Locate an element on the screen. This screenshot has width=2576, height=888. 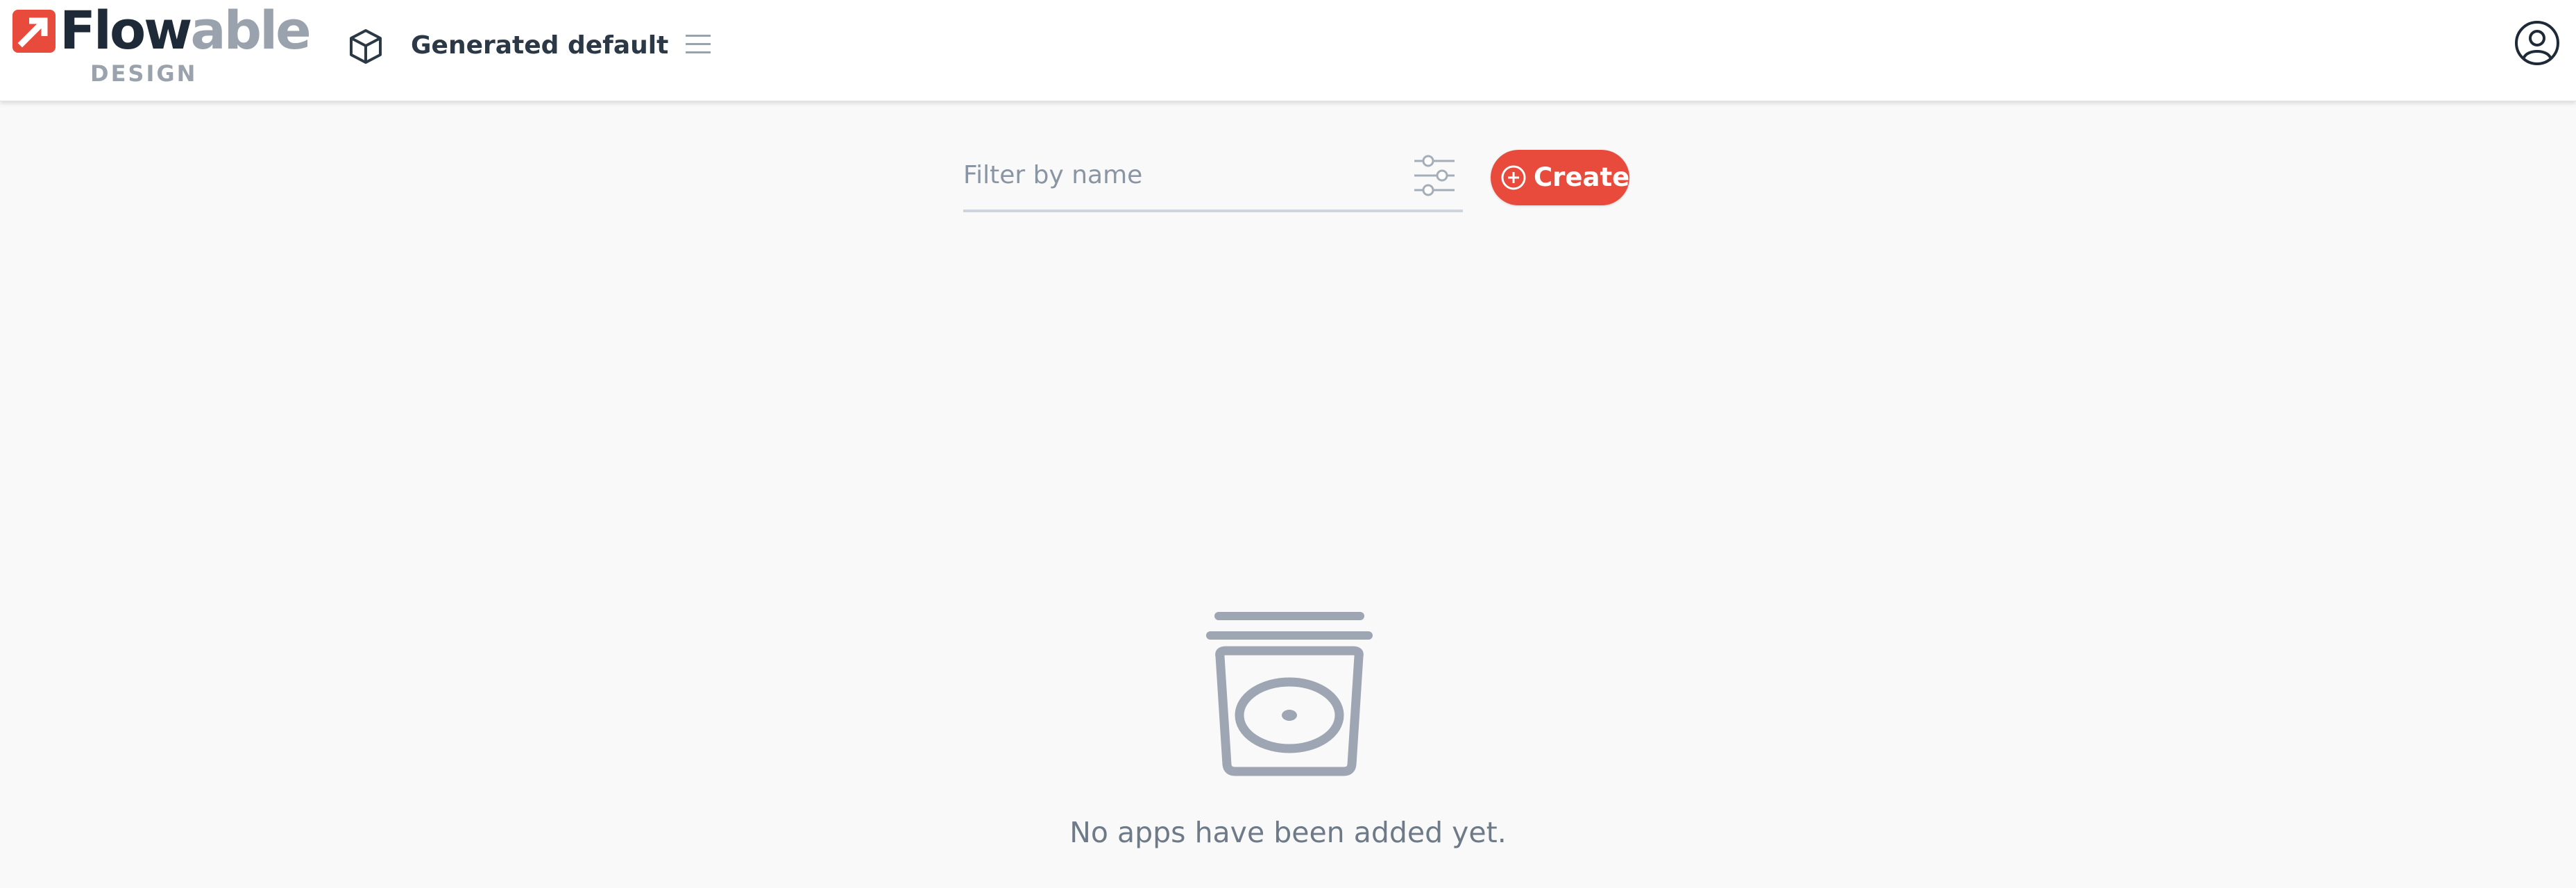
empty-apps-icon is located at coordinates (1289, 694).